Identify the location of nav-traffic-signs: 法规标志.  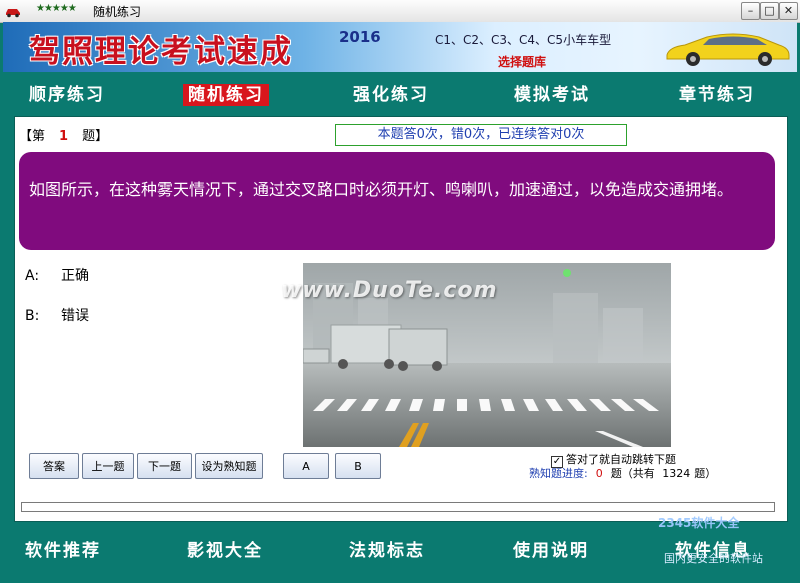
(387, 548).